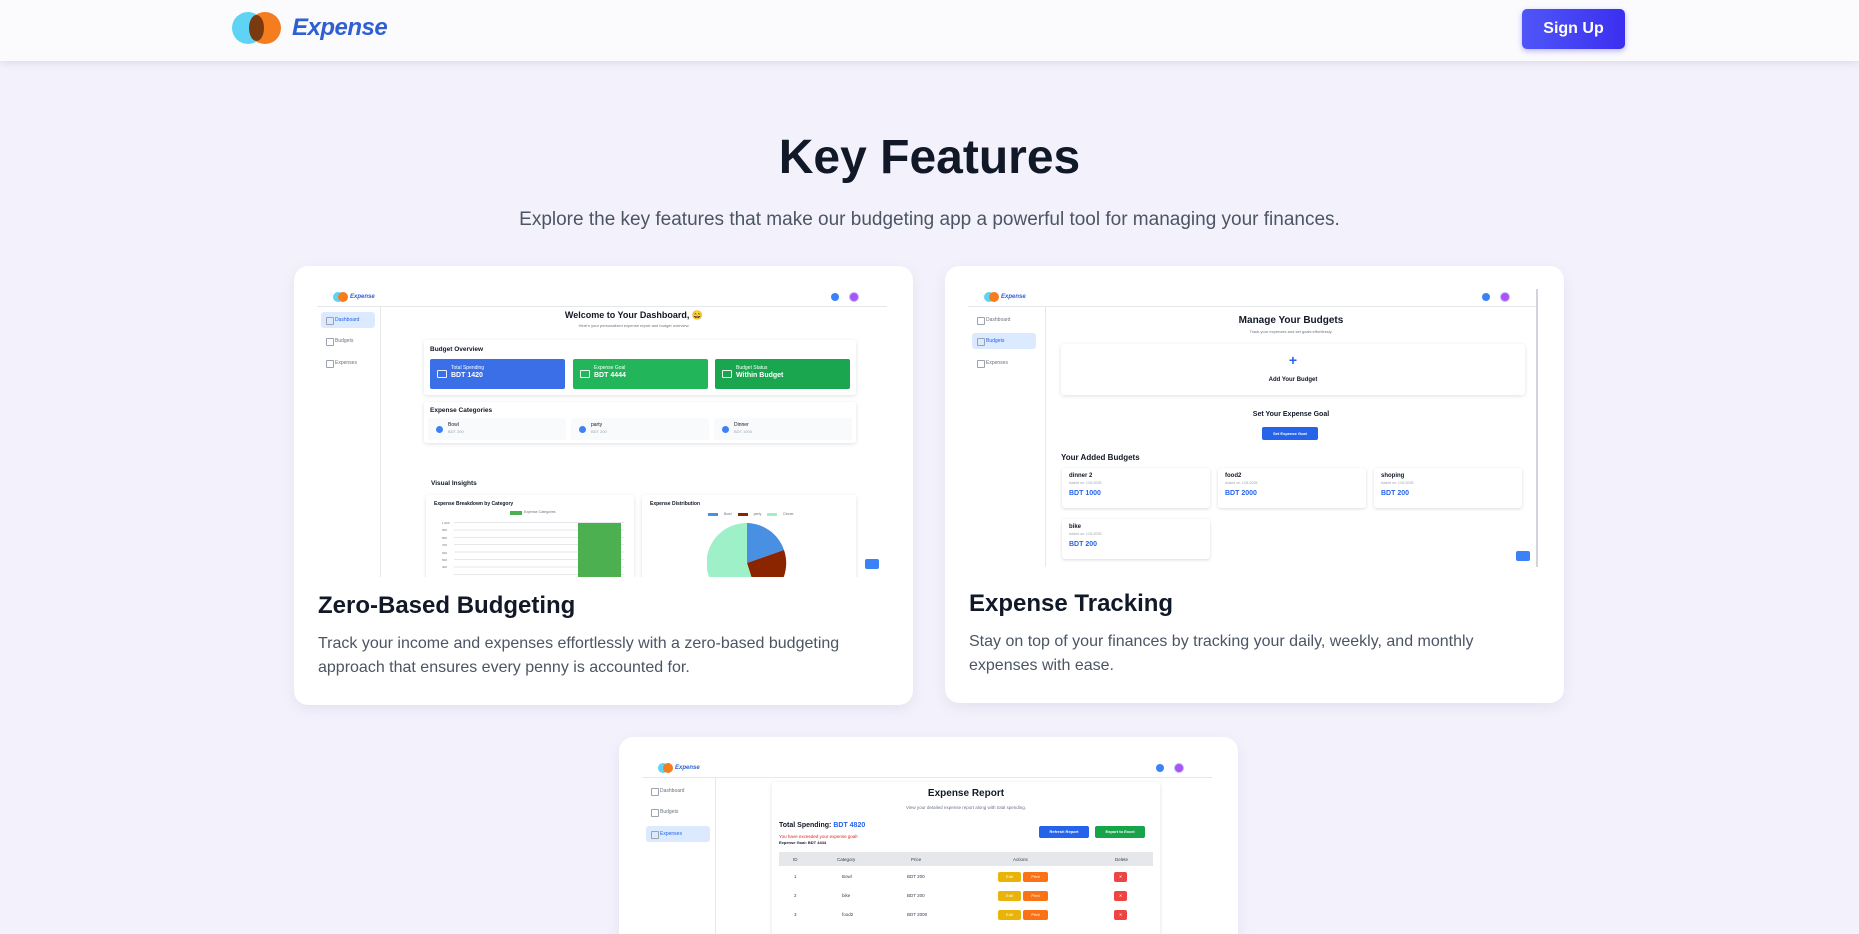 The height and width of the screenshot is (934, 1859). Describe the element at coordinates (1291, 414) in the screenshot. I see `expense-goal-title: Set Your Expense Goal` at that location.